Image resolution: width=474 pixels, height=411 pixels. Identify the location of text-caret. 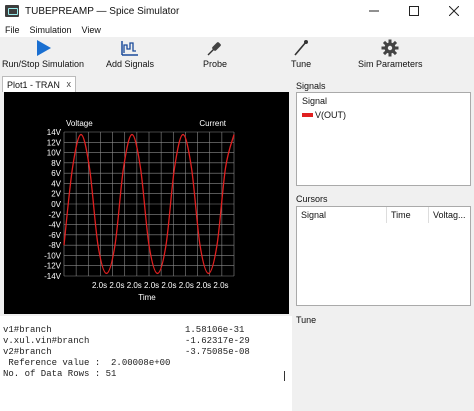
(284, 376).